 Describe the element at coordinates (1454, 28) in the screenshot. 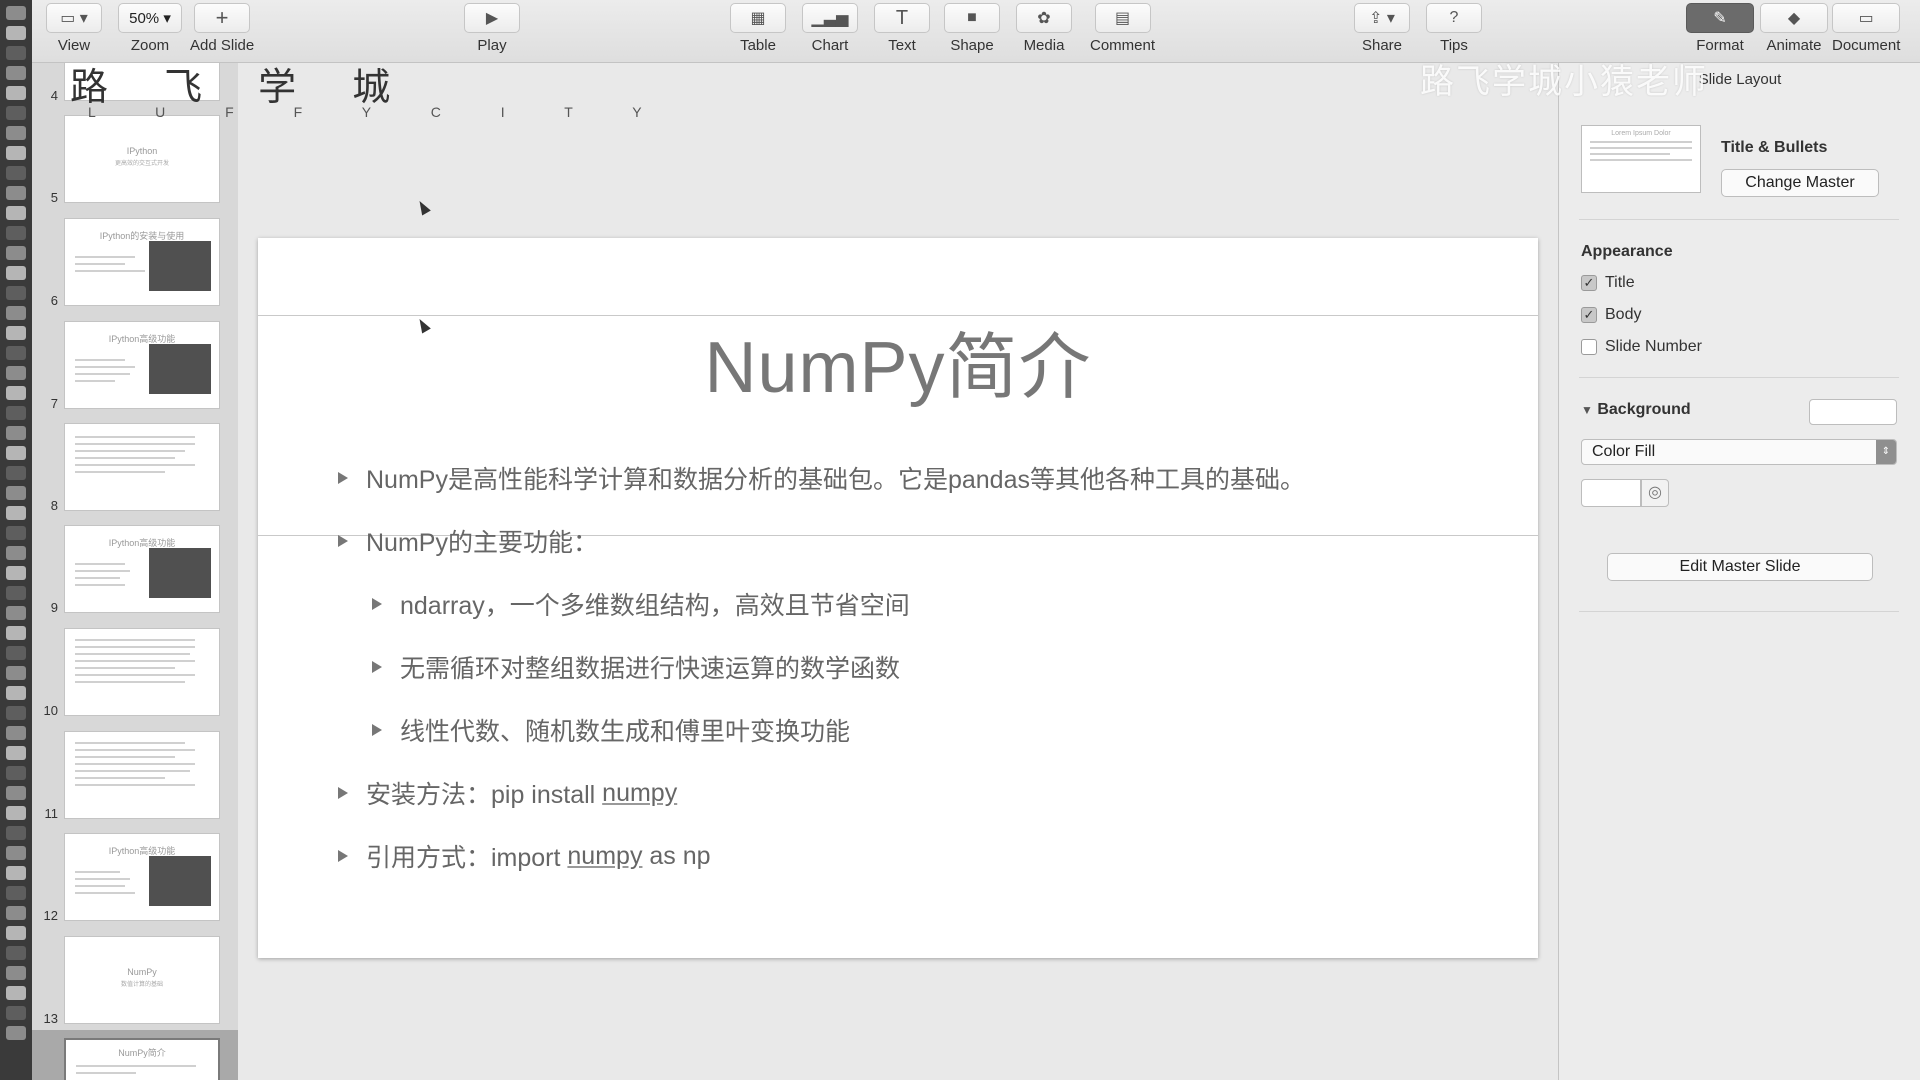

I see `tips-button: ? Tips` at that location.